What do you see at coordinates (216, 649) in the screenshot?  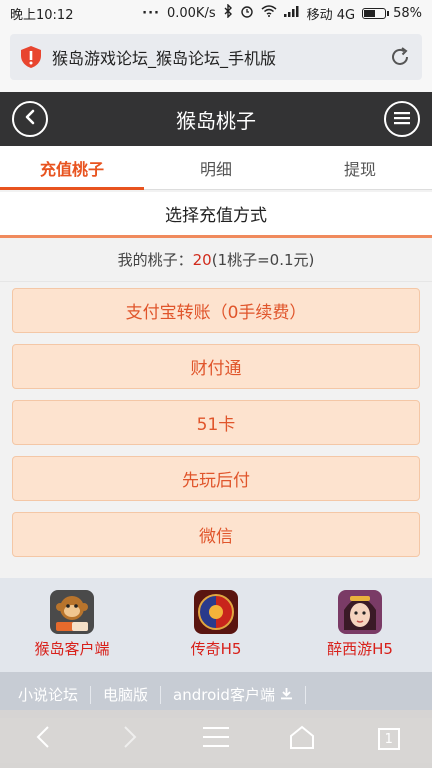 I see `app-label: 传奇H5` at bounding box center [216, 649].